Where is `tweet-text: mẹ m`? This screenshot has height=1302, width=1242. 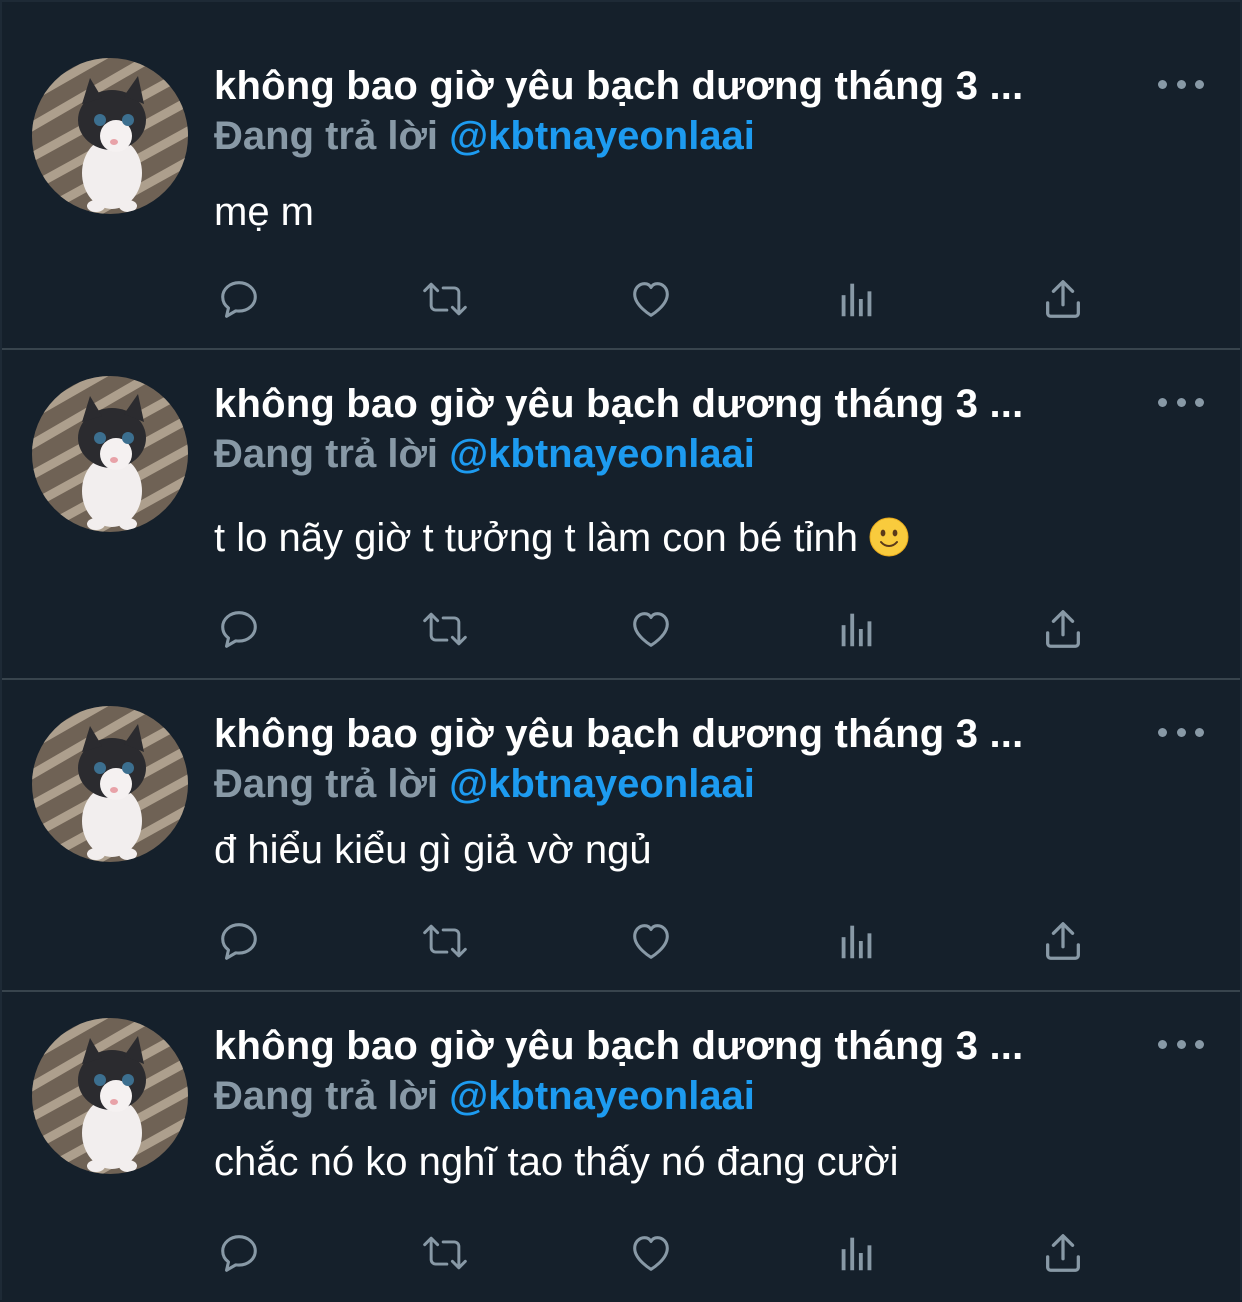 tweet-text: mẹ m is located at coordinates (264, 212).